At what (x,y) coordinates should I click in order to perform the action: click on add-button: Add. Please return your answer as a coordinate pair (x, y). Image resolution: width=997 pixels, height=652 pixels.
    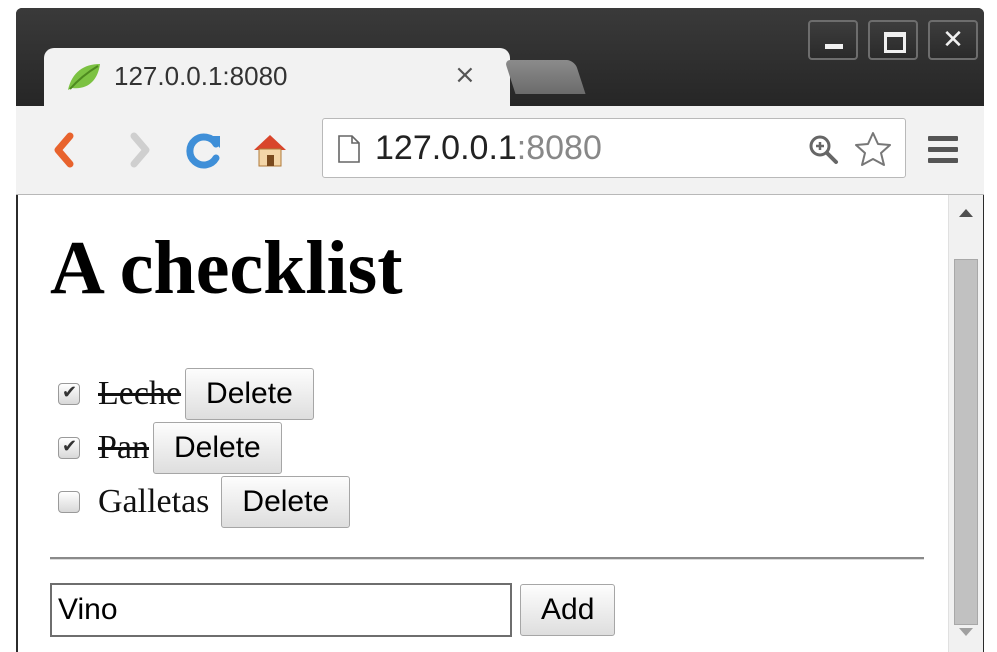
    Looking at the image, I should click on (568, 610).